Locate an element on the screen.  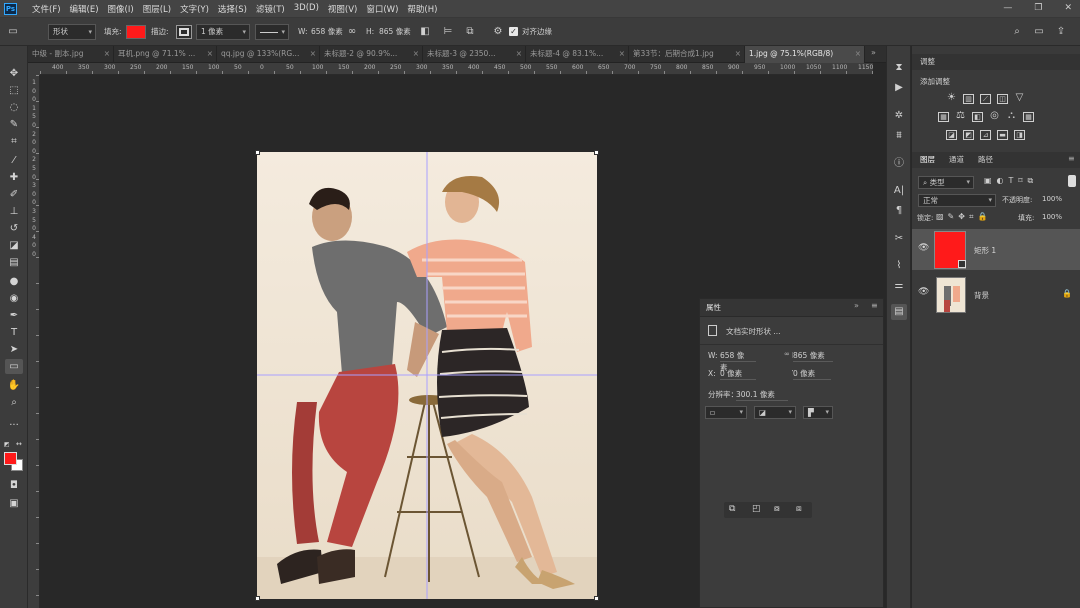
menu-edit: 编辑(E) is located at coordinates (84, 9).